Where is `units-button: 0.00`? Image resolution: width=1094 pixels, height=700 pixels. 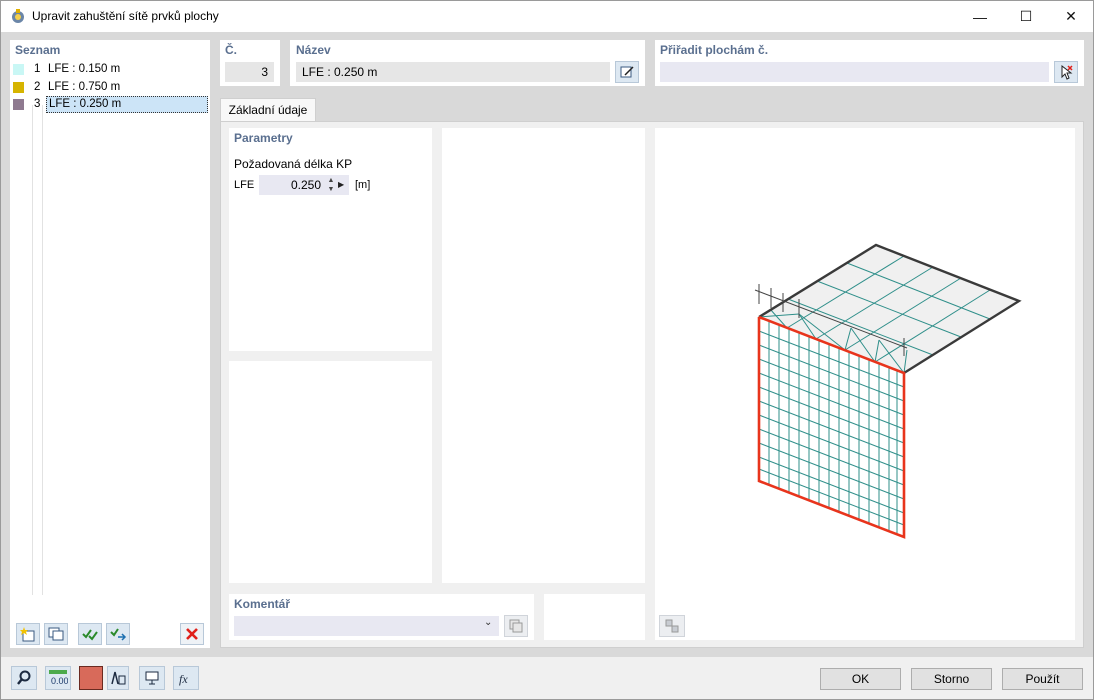
units-button: 0.00 is located at coordinates (58, 678).